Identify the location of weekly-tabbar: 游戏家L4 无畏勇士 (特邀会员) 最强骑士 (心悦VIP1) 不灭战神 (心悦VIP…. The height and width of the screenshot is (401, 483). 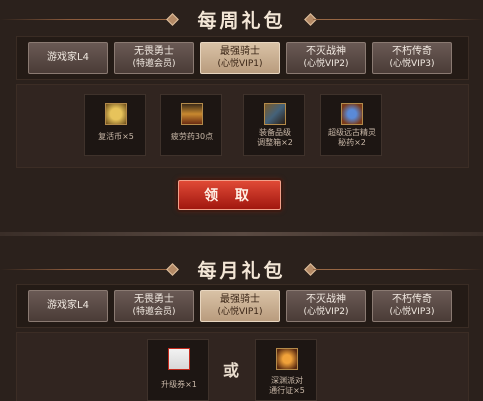
(242, 58).